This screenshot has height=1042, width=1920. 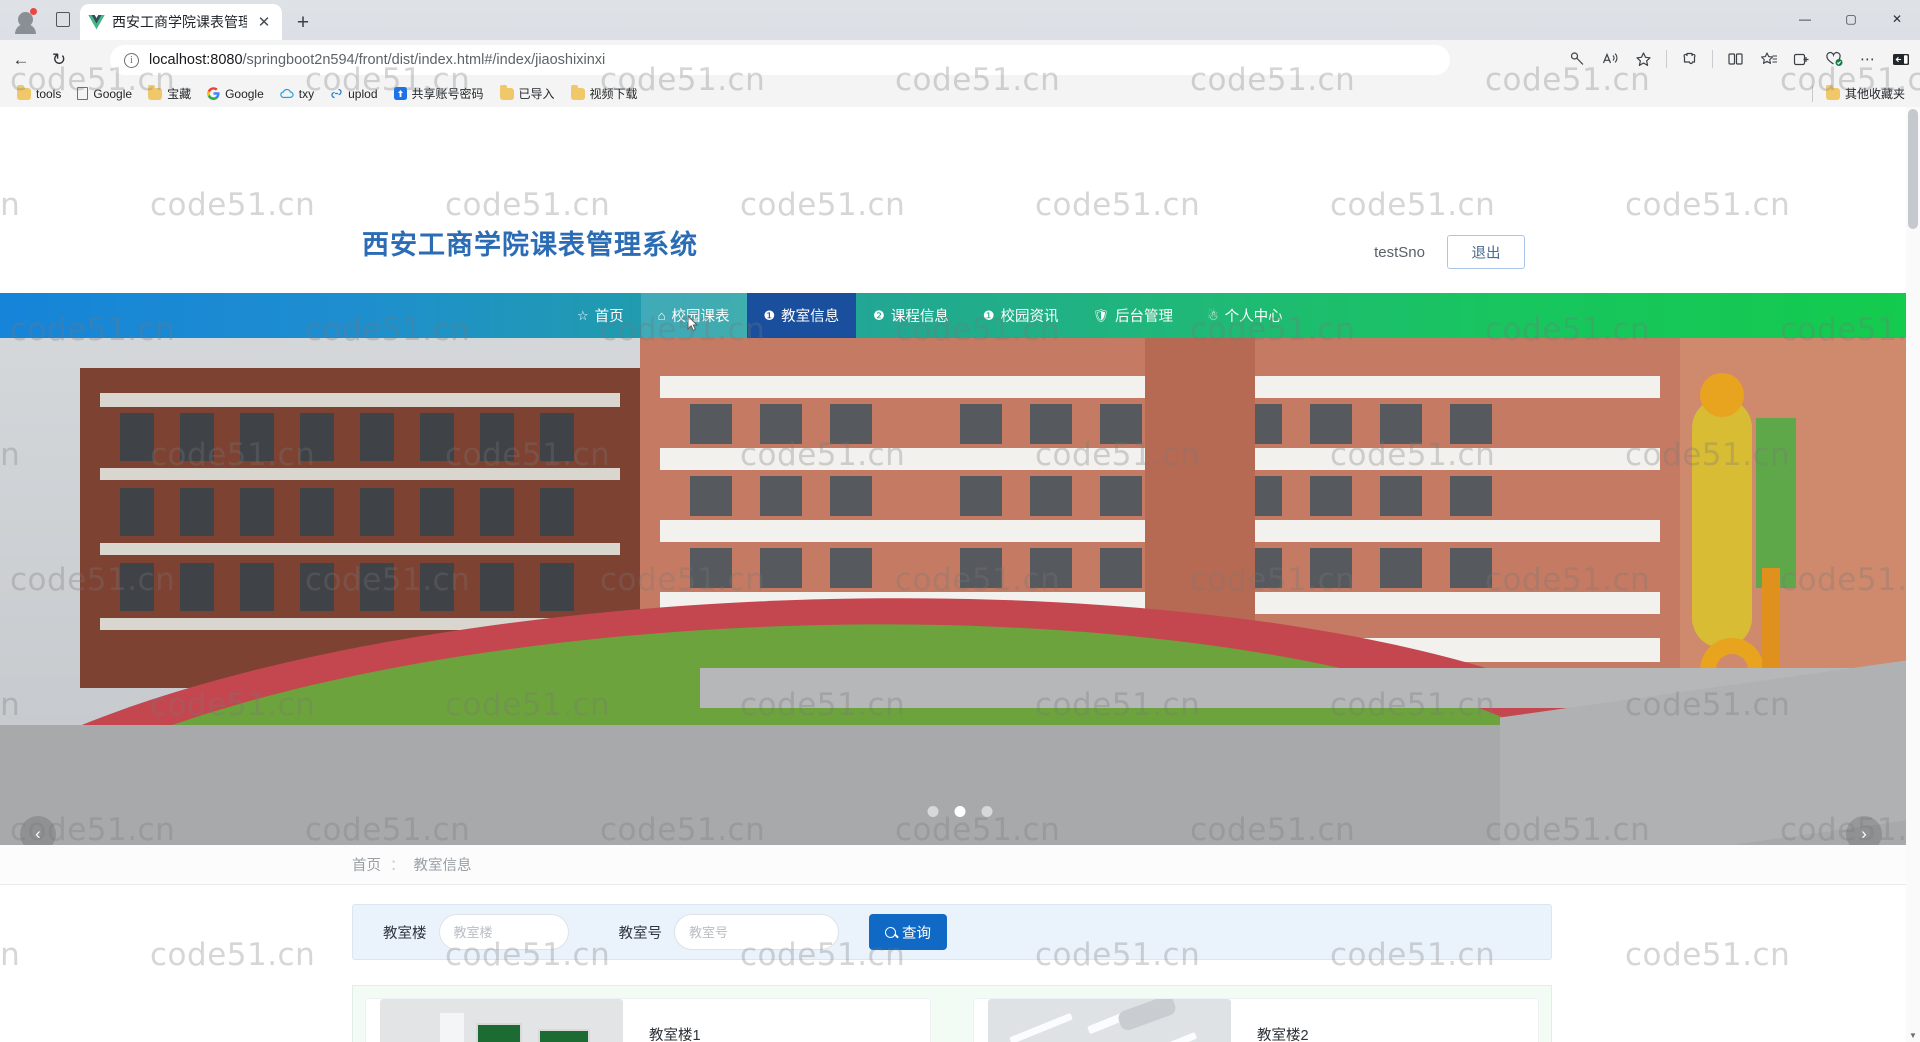 What do you see at coordinates (442, 866) in the screenshot?
I see `breadcrumb-current: 教室信息` at bounding box center [442, 866].